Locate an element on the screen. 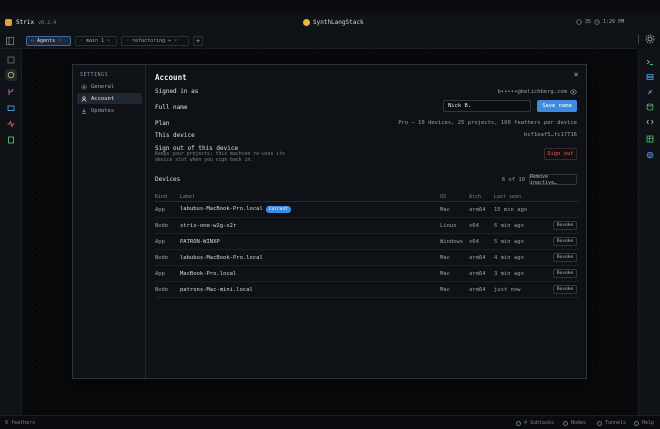 This screenshot has width=660, height=429. status-nodes-label: Nodes is located at coordinates (579, 423).